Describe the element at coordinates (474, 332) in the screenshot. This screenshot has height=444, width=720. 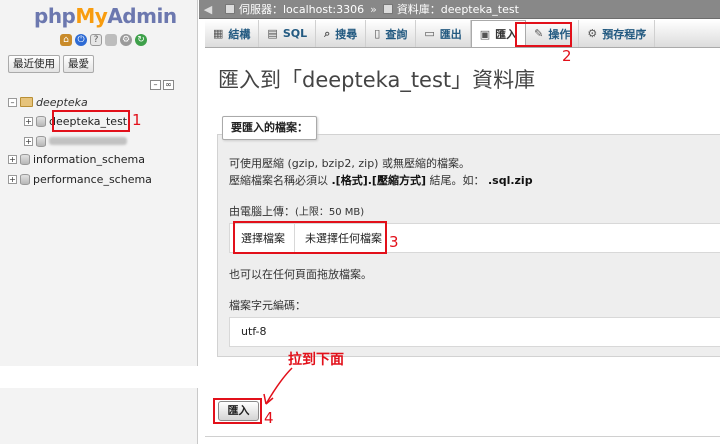
I see `charset-select: utf-8` at that location.